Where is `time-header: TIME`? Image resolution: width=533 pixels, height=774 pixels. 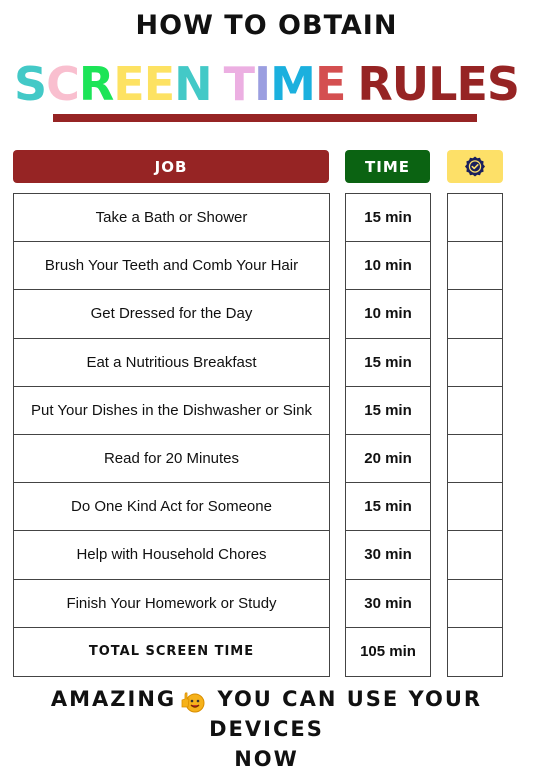 time-header: TIME is located at coordinates (387, 166).